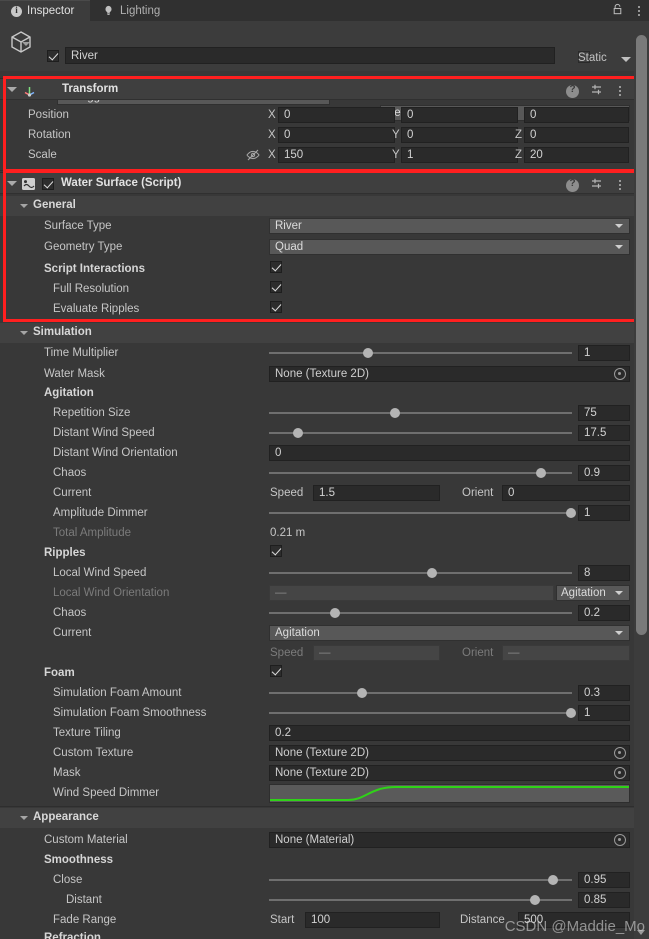 This screenshot has height=939, width=649. Describe the element at coordinates (604, 900) in the screenshot. I see `smoothness-distant-input: 0.85` at that location.